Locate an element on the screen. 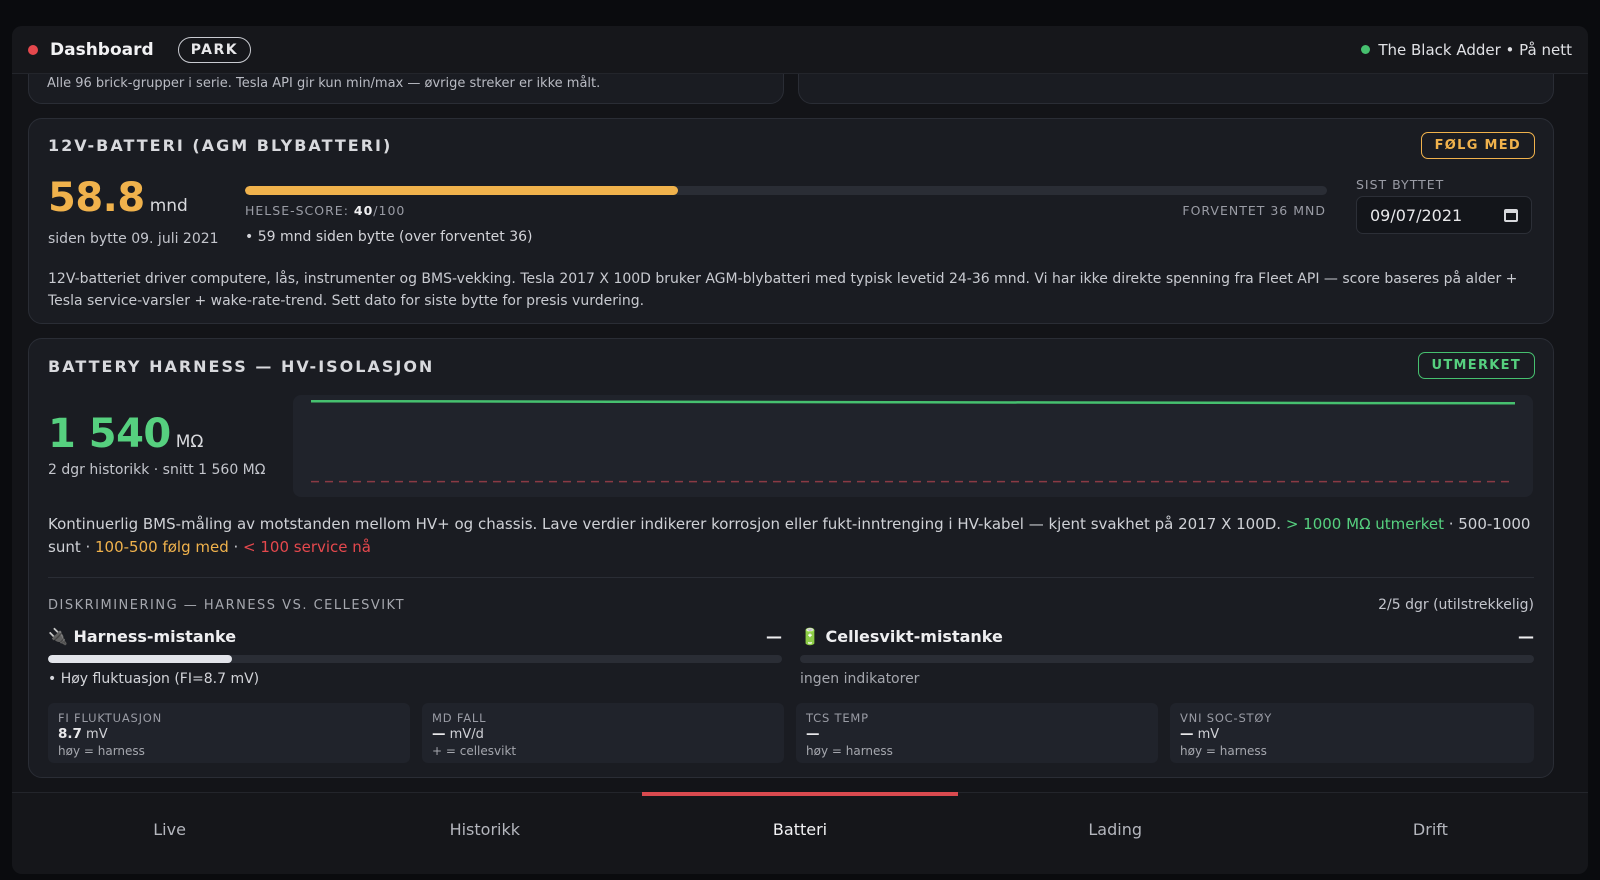 The width and height of the screenshot is (1600, 880). health-score-value: 40 is located at coordinates (363, 210).